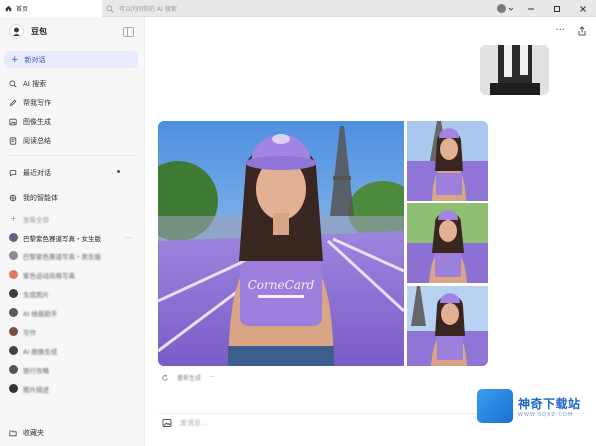 This screenshot has height=446, width=596. What do you see at coordinates (28, 31) in the screenshot?
I see `brand: 豆包` at bounding box center [28, 31].